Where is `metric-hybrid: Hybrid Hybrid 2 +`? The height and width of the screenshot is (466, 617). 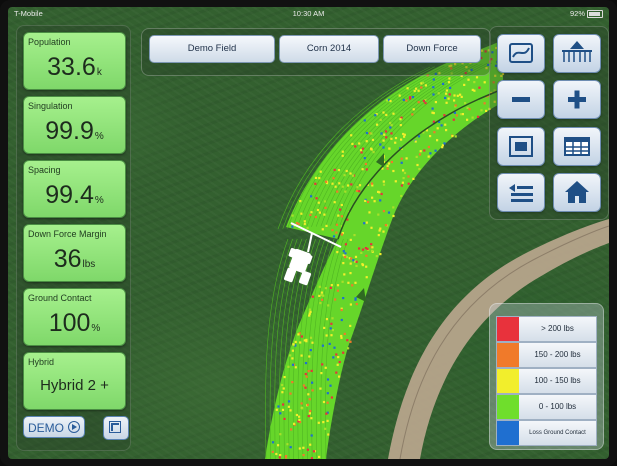
metric-hybrid: Hybrid Hybrid 2 + is located at coordinates (74, 381).